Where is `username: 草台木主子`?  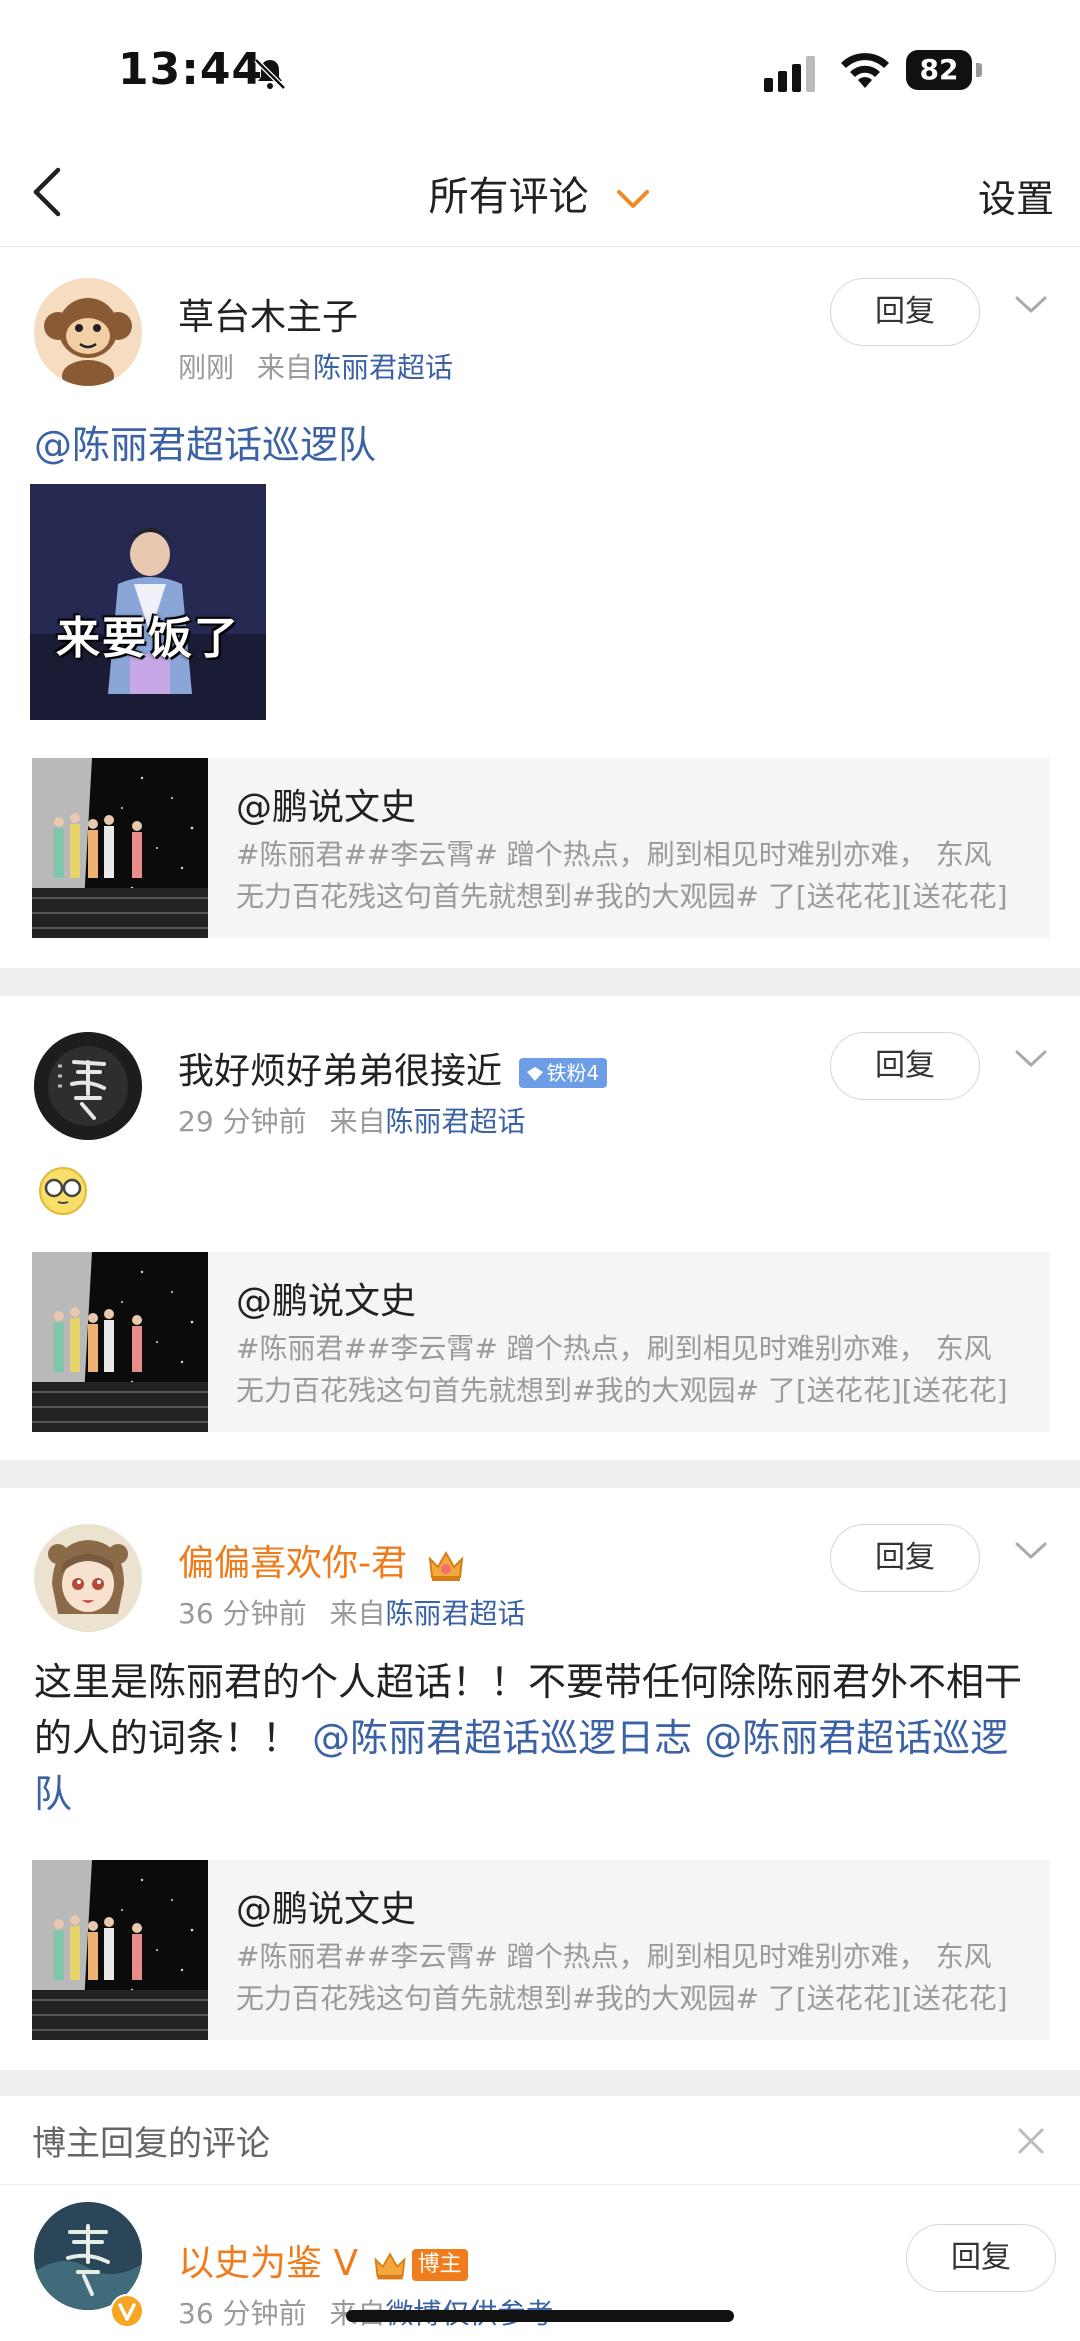
username: 草台木主子 is located at coordinates (268, 314).